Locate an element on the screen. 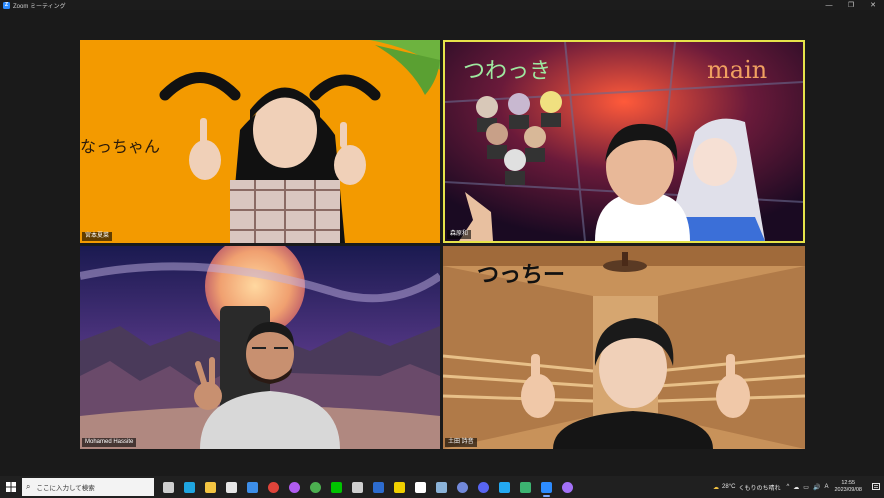  discord-icon is located at coordinates (483, 487).